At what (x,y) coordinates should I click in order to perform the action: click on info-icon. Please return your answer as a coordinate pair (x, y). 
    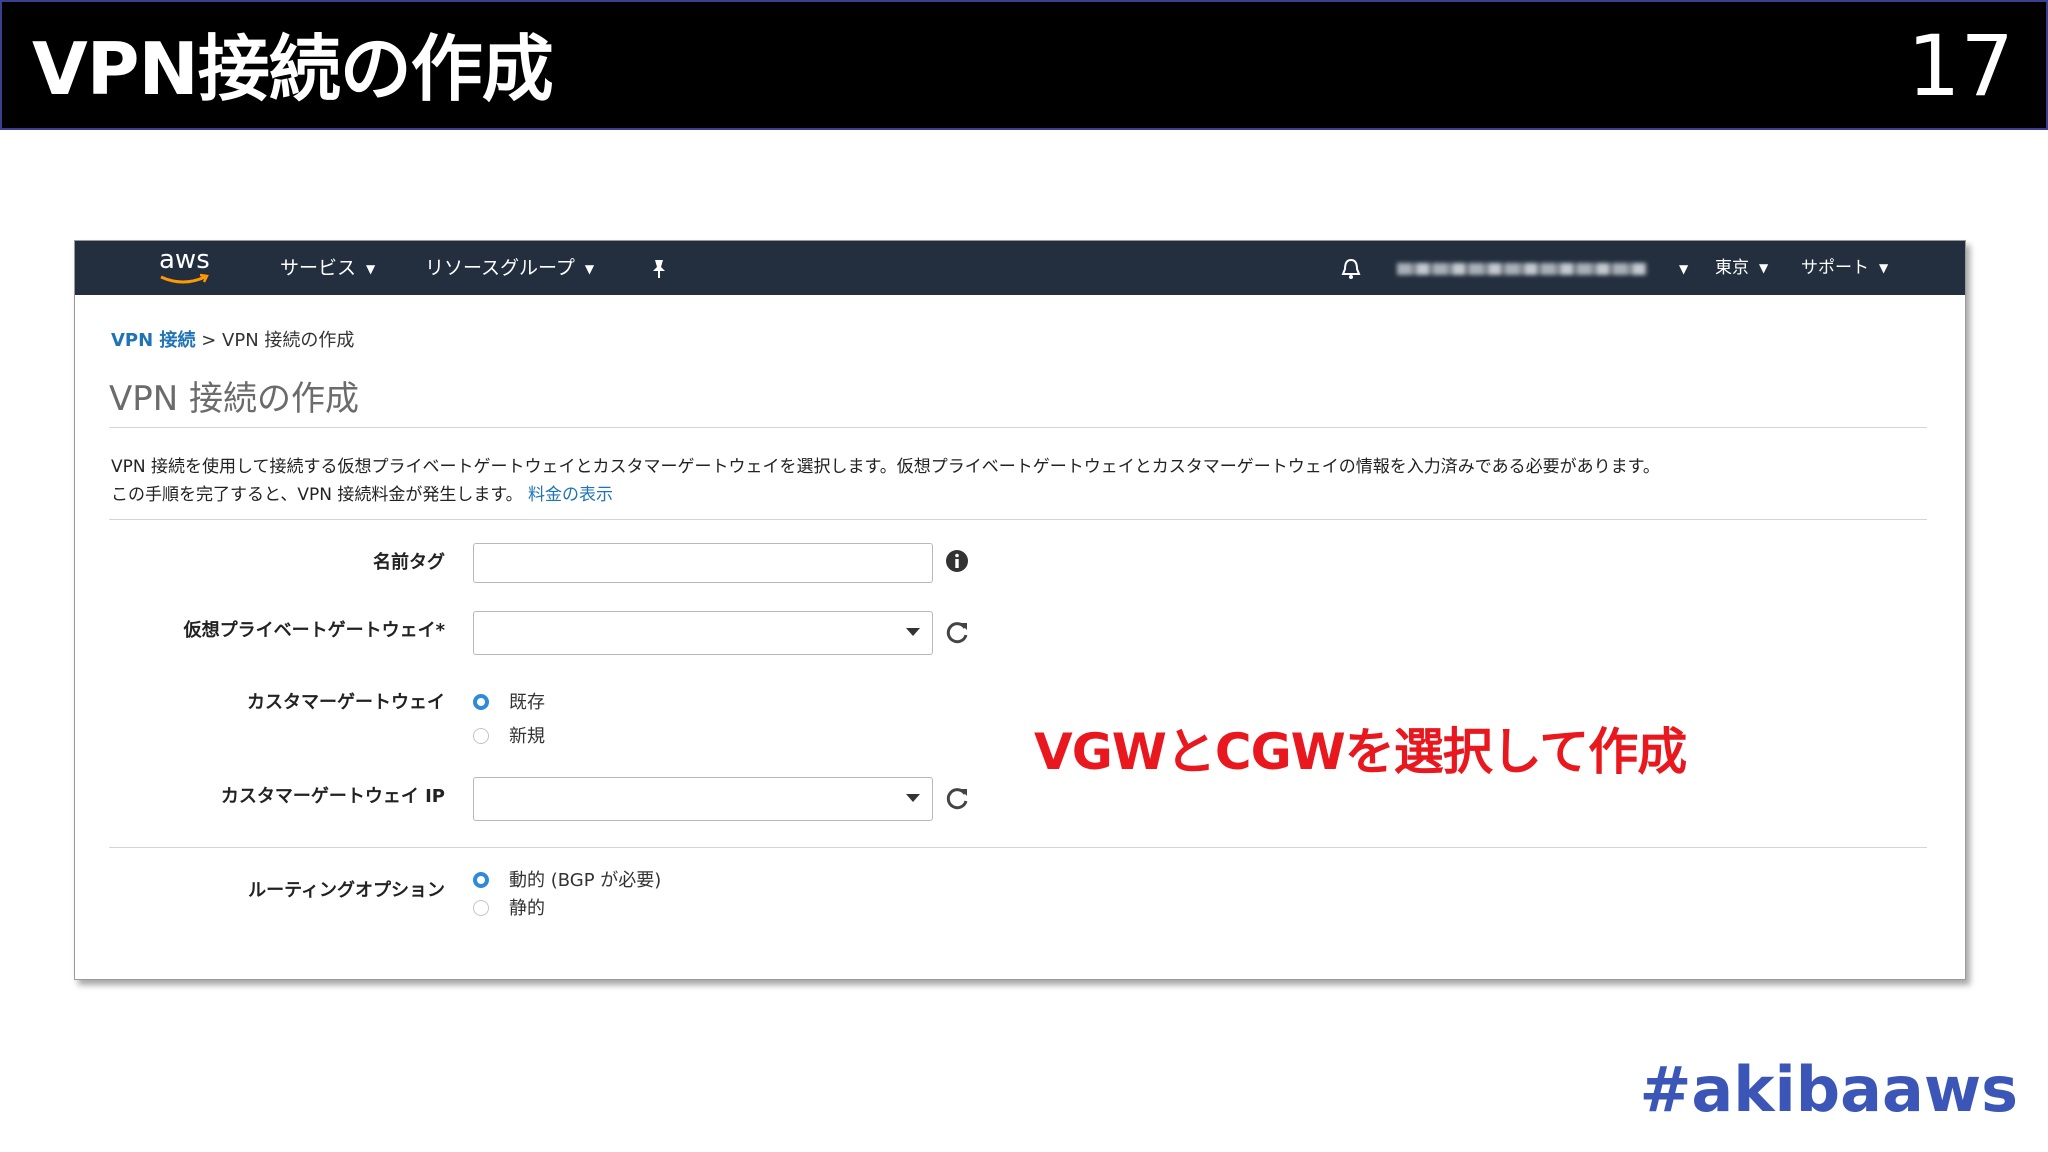
    Looking at the image, I should click on (957, 561).